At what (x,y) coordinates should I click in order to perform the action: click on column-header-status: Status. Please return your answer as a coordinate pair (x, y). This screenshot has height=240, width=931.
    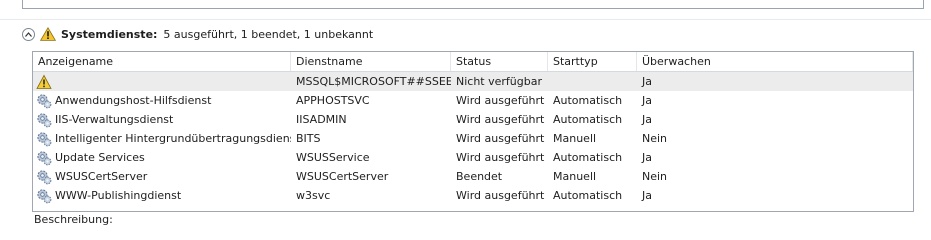
    Looking at the image, I should click on (499, 61).